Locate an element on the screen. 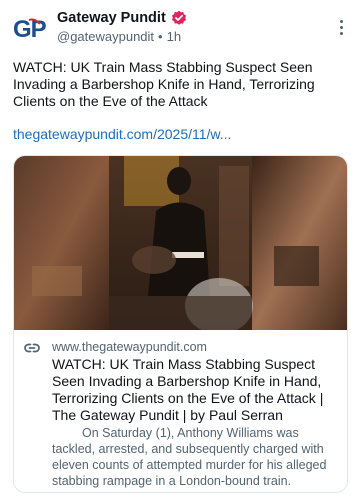  more-vertical-icon is located at coordinates (341, 27).